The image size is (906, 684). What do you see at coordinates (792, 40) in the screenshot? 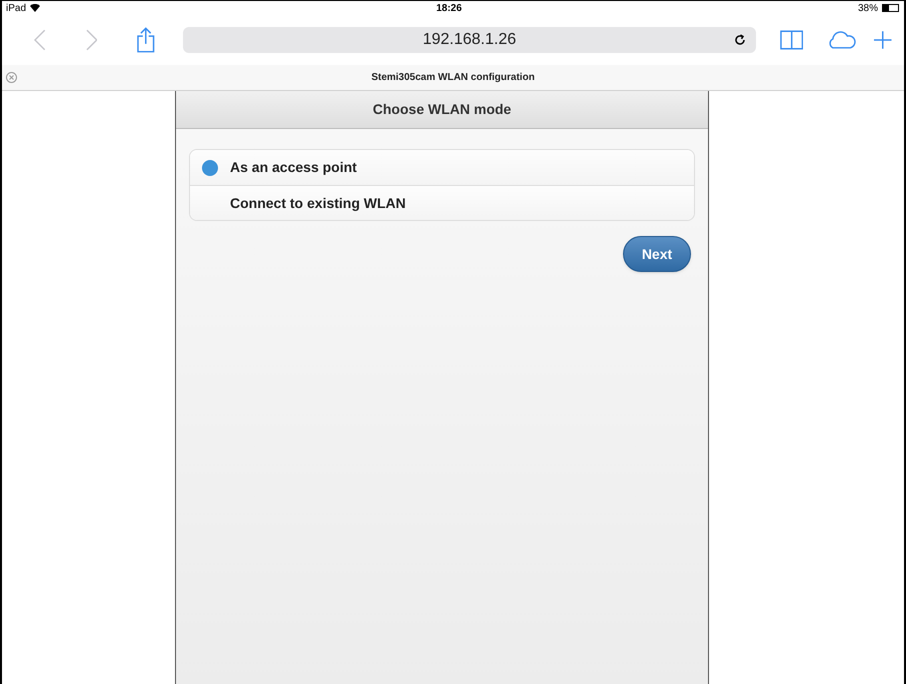
I see `book-icon` at bounding box center [792, 40].